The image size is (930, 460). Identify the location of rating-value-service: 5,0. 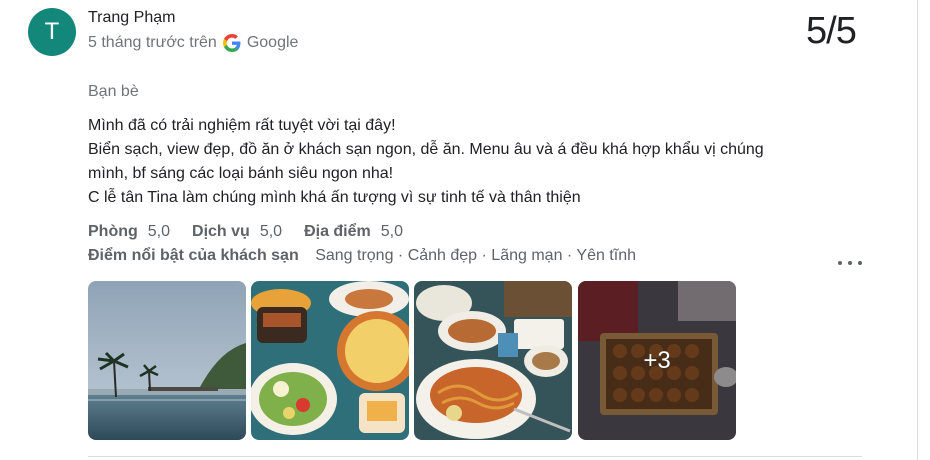
(271, 231).